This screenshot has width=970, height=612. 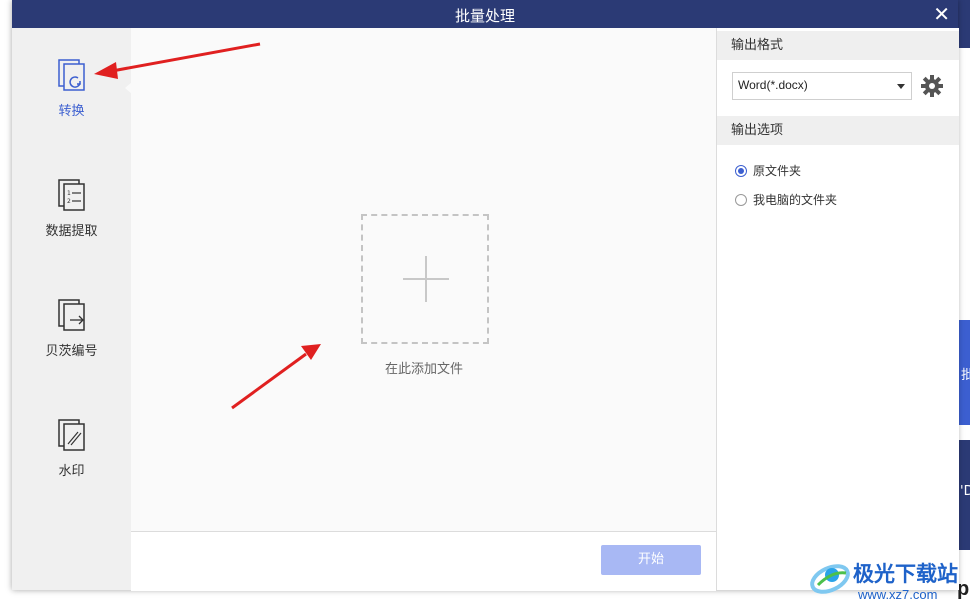 I want to click on background-app-button: 批, so click(x=964, y=372).